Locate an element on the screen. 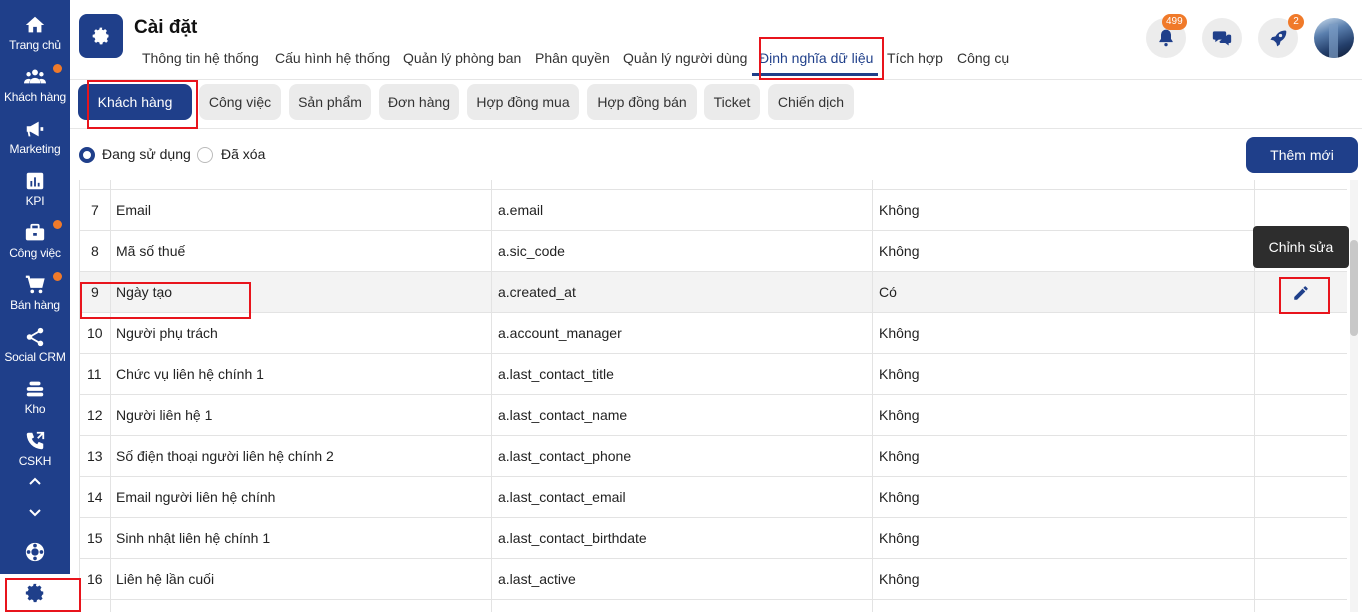  table-row: 8 Mã số thuế a.sic_code Không is located at coordinates (713, 251).